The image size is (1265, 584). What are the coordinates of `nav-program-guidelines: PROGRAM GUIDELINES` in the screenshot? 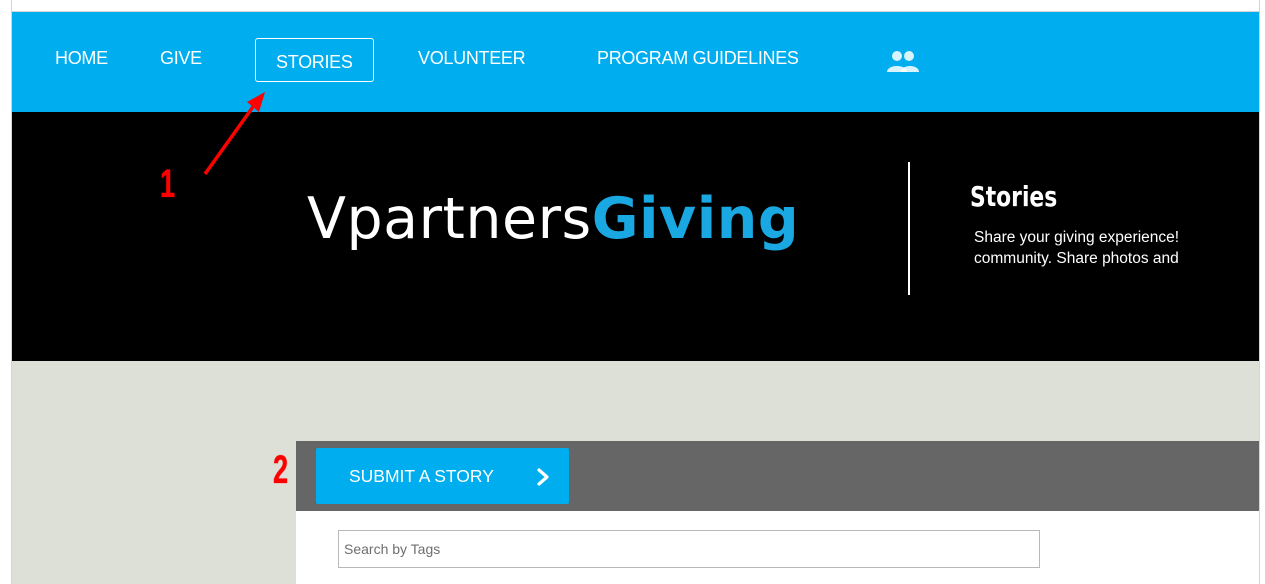 It's located at (698, 58).